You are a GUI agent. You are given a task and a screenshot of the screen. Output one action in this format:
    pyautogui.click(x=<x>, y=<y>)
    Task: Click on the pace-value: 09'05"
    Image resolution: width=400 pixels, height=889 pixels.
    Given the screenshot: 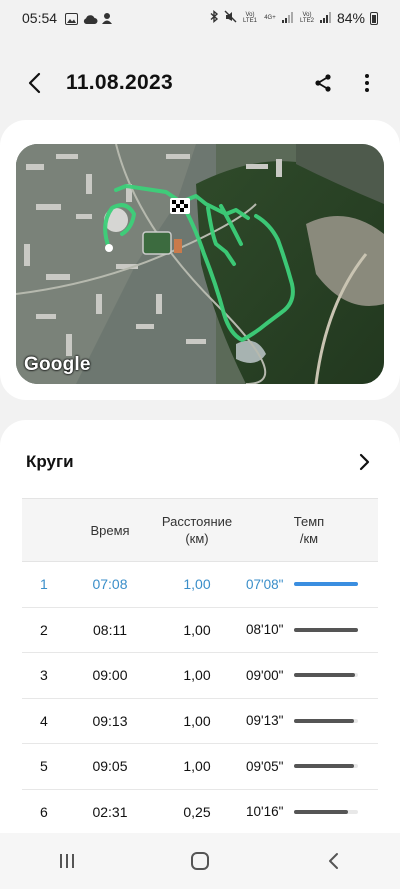 What is the action you would take?
    pyautogui.click(x=265, y=766)
    